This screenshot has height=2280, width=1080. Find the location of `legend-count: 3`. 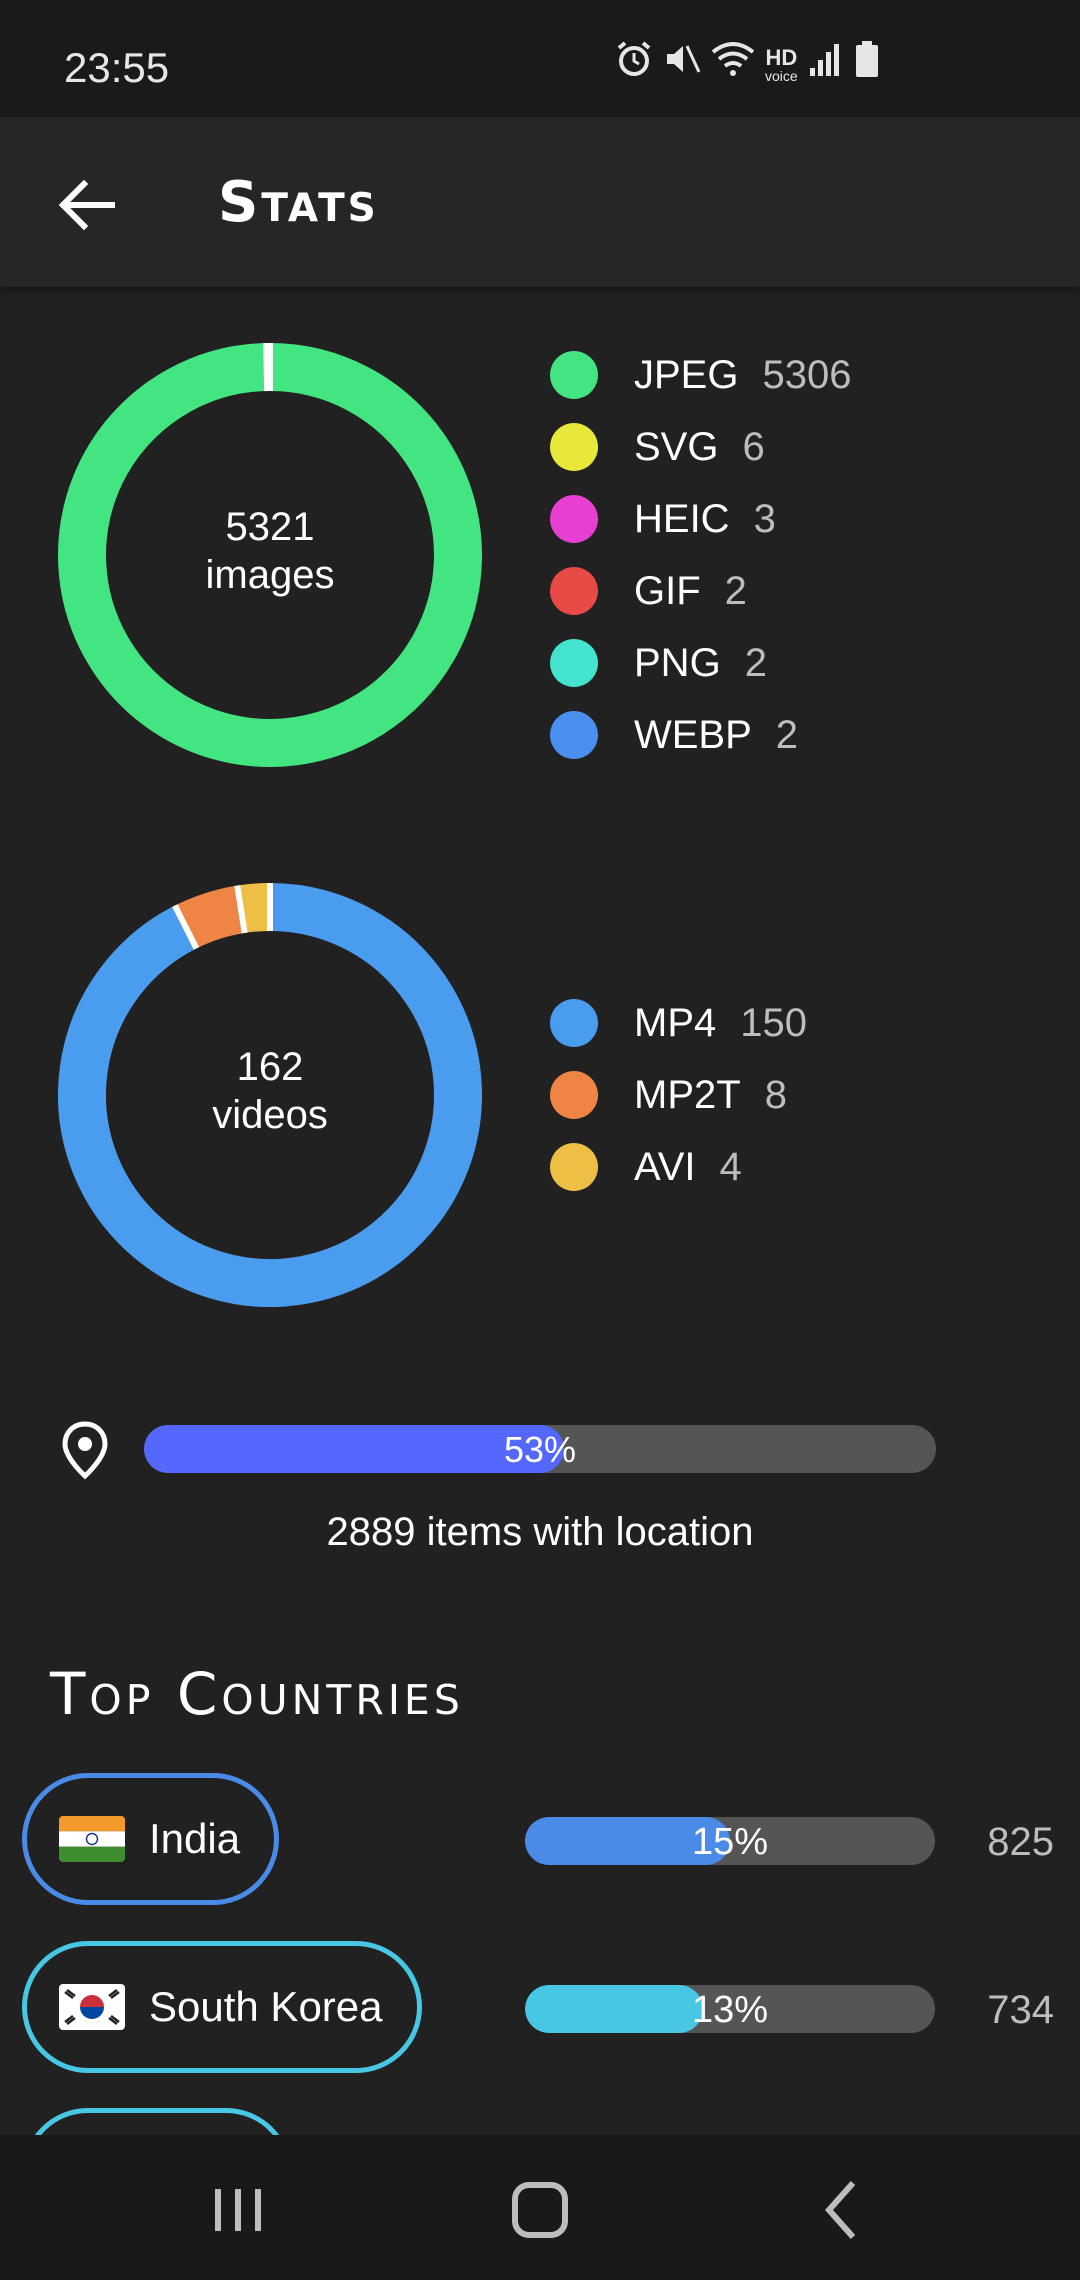

legend-count: 3 is located at coordinates (764, 518).